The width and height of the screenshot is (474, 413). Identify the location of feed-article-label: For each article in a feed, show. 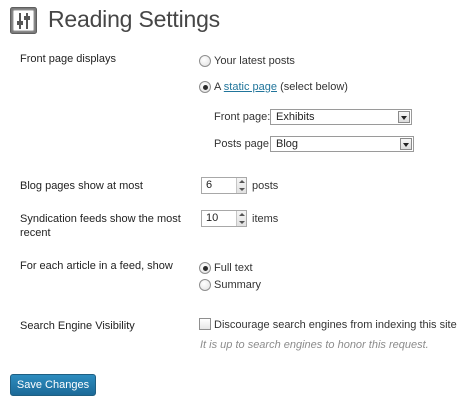
(96, 266).